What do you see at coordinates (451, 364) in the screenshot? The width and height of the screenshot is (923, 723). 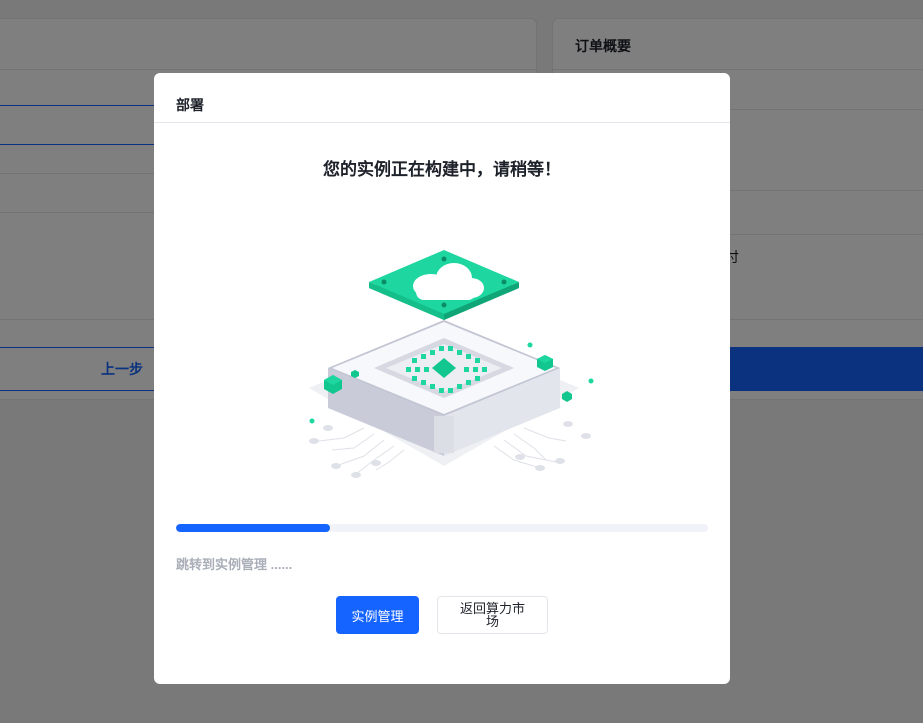 I see `cloud-chip-icon` at bounding box center [451, 364].